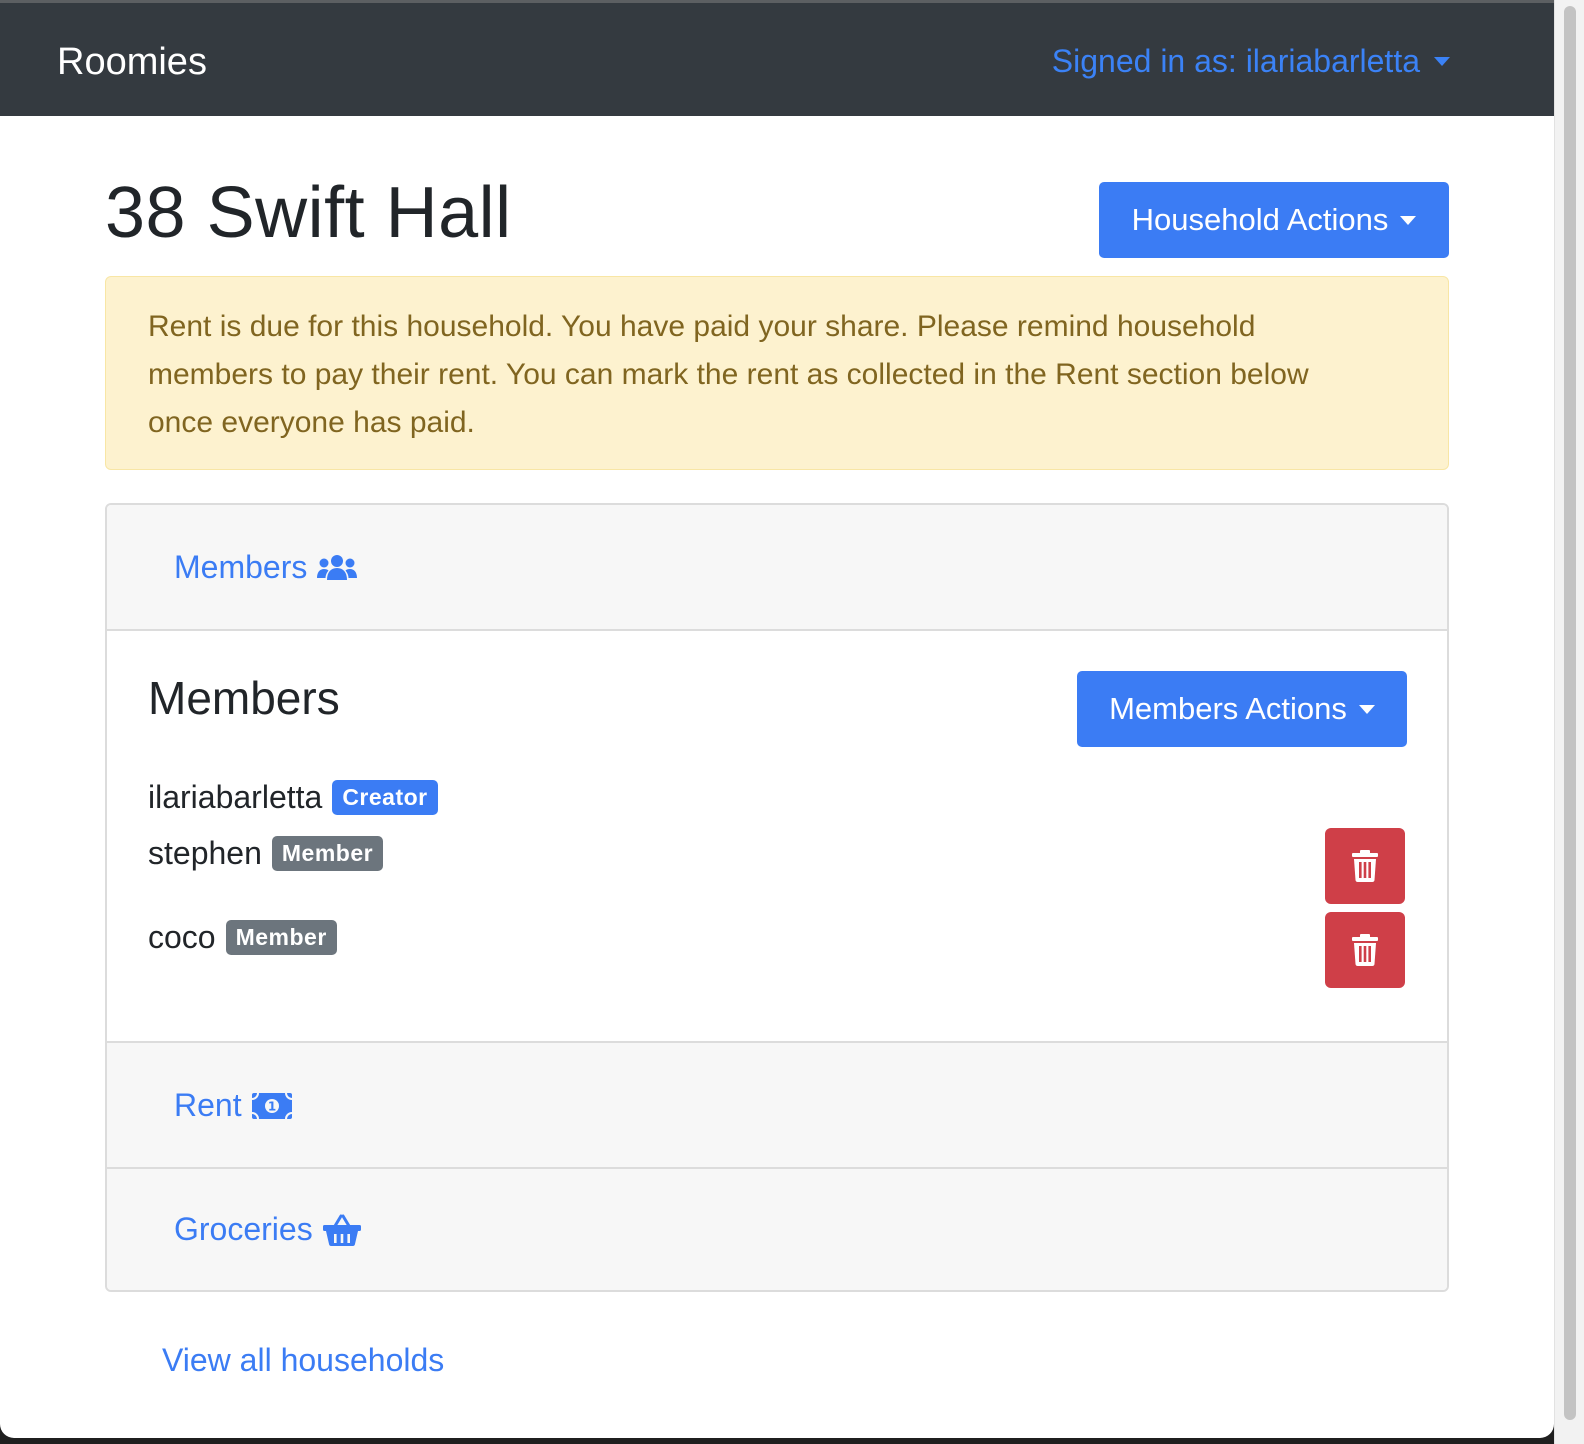  I want to click on member-row: coco Member, so click(242, 937).